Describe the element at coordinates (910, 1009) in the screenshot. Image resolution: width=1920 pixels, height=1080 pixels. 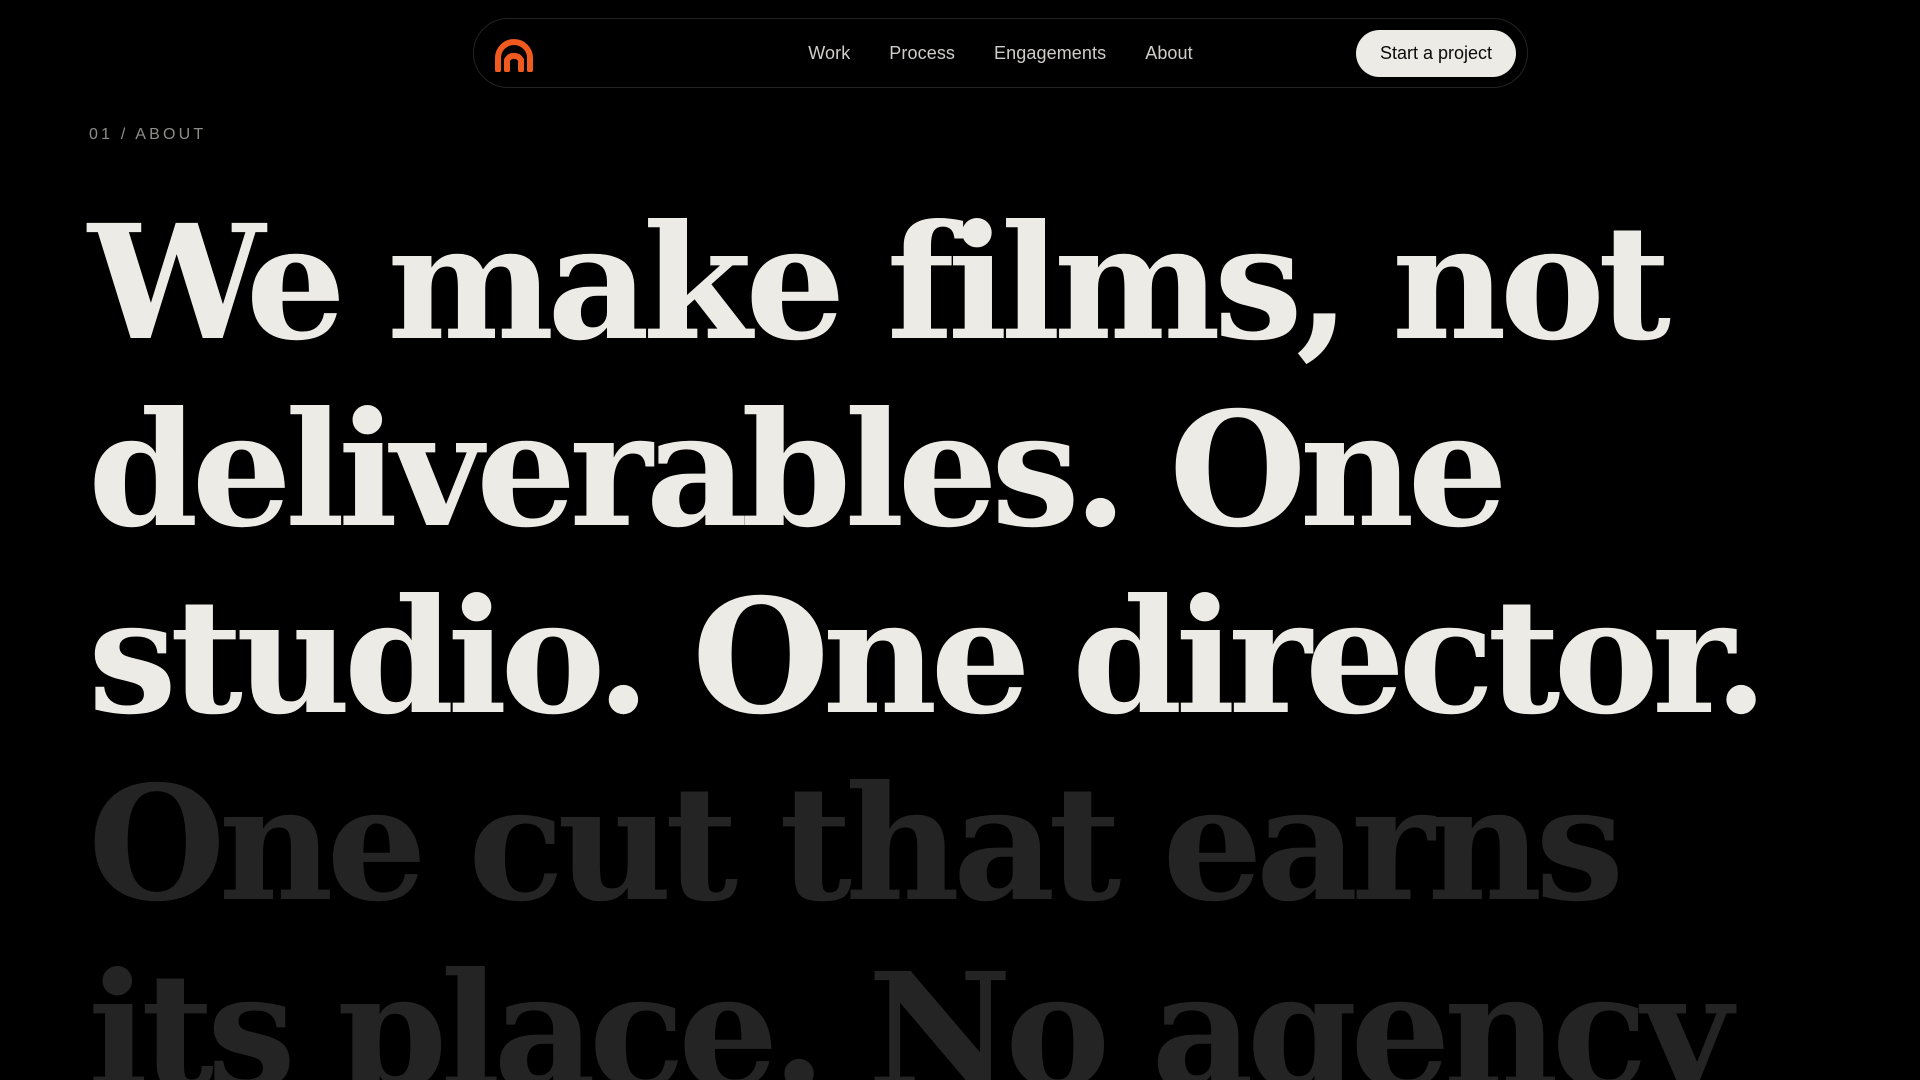
I see `headline-line-dim: its place. No agency` at that location.